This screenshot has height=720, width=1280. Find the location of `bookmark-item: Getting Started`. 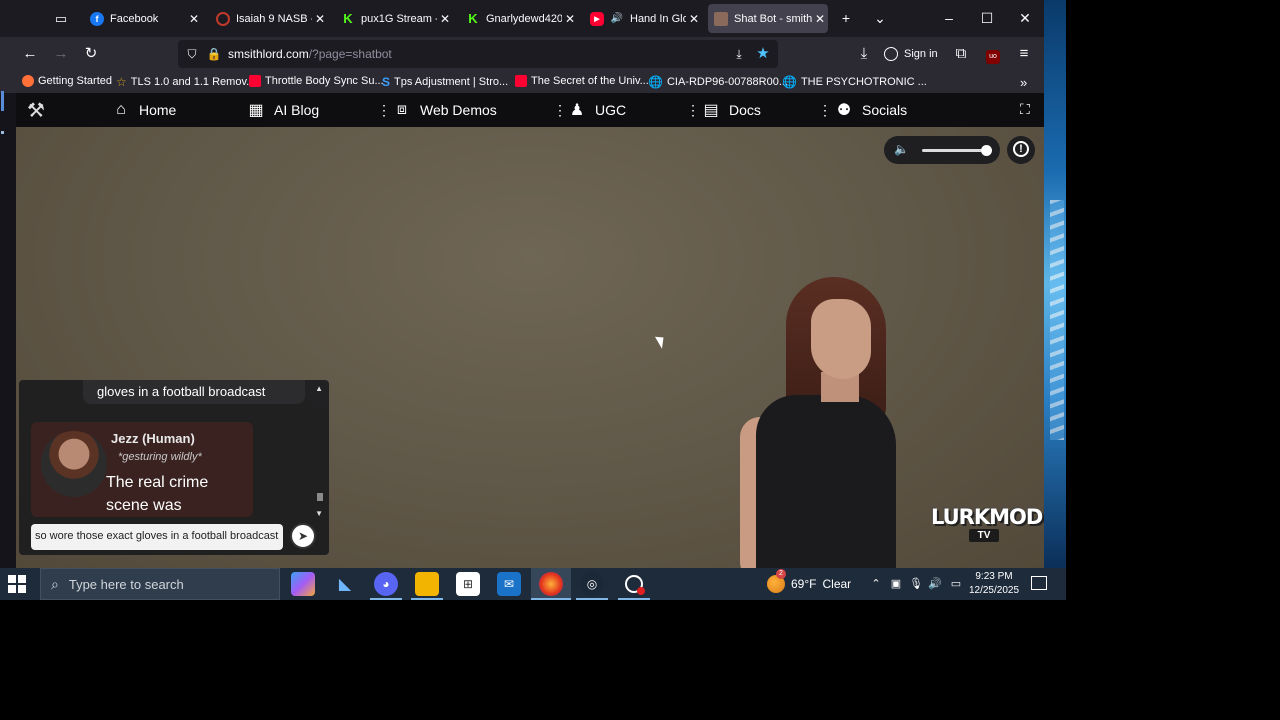

bookmark-item: Getting Started is located at coordinates (67, 81).